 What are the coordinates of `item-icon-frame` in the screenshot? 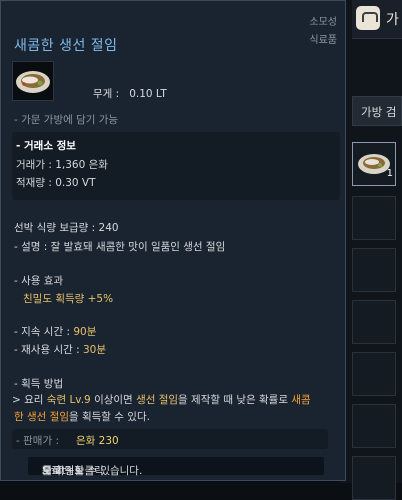 It's located at (33, 81).